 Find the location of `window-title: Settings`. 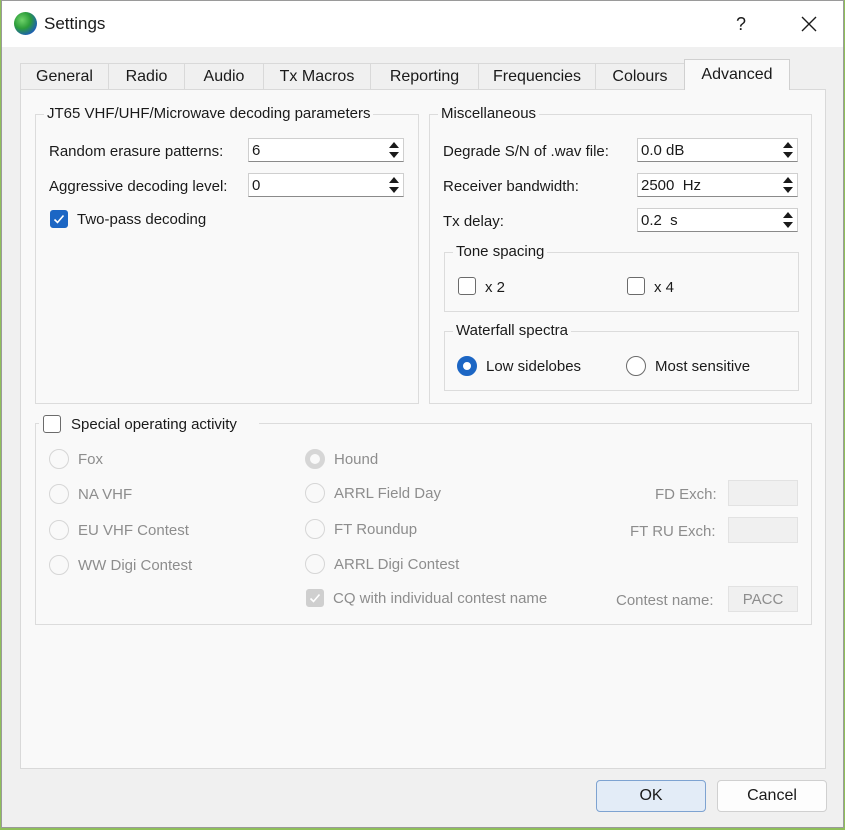

window-title: Settings is located at coordinates (75, 23).